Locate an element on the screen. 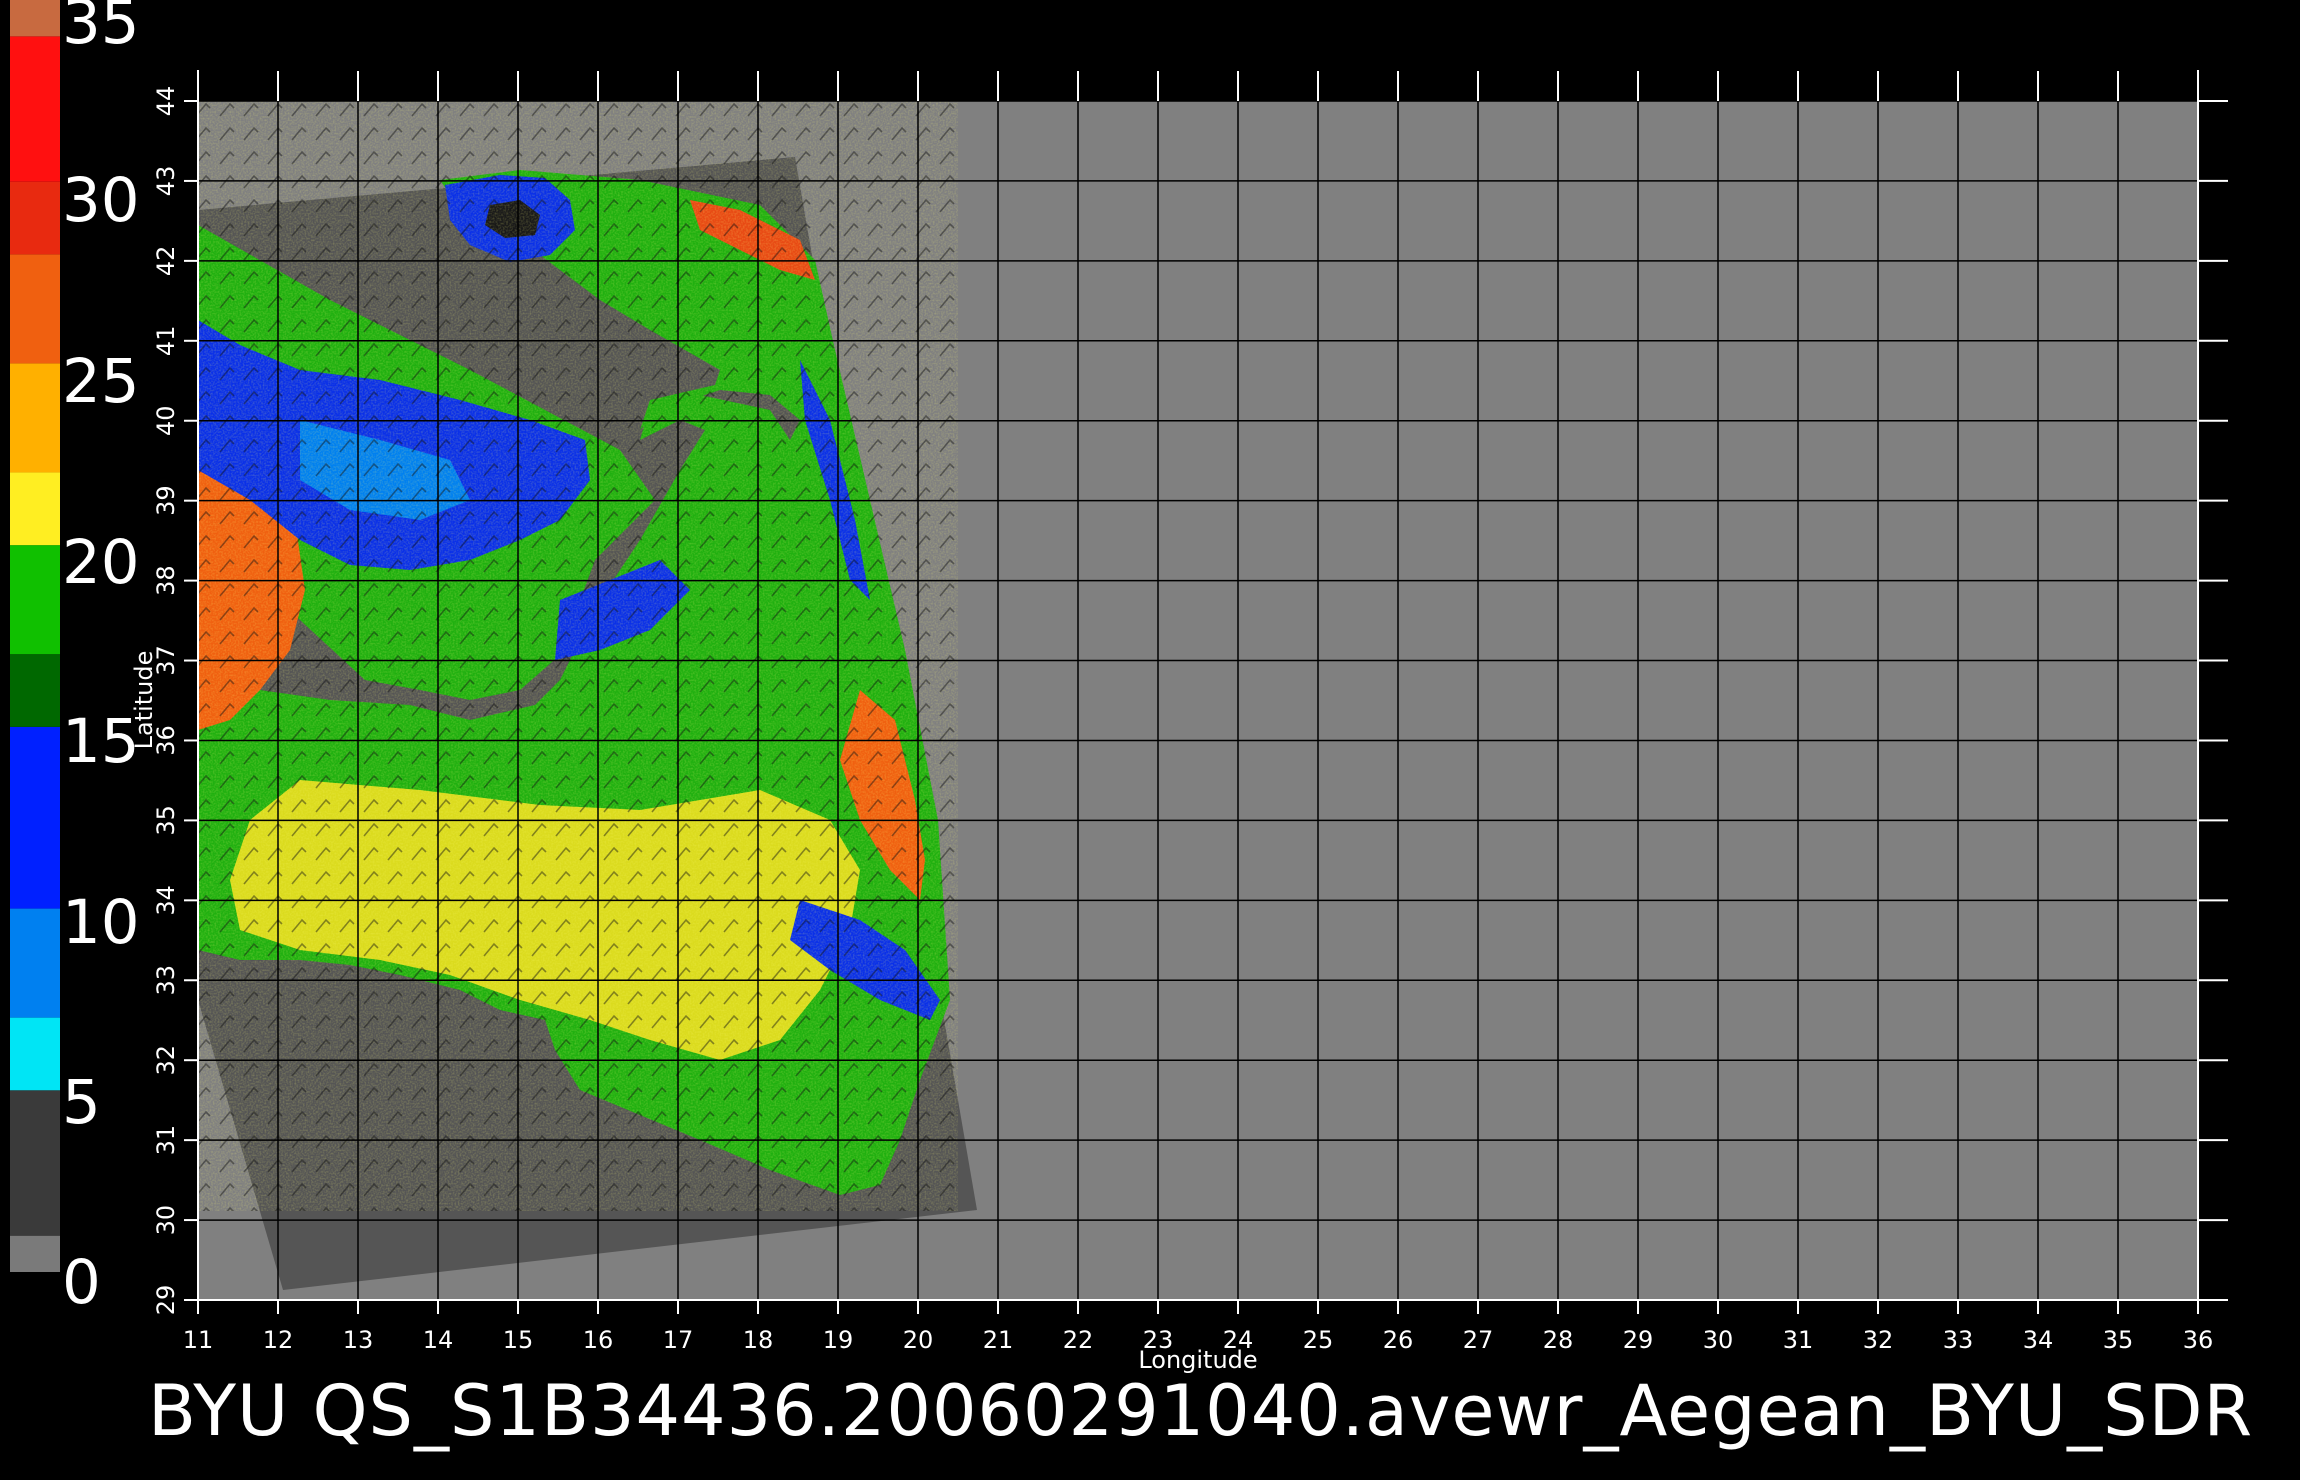 The image size is (2300, 1480). x-tick-label: 29 is located at coordinates (1638, 1340).